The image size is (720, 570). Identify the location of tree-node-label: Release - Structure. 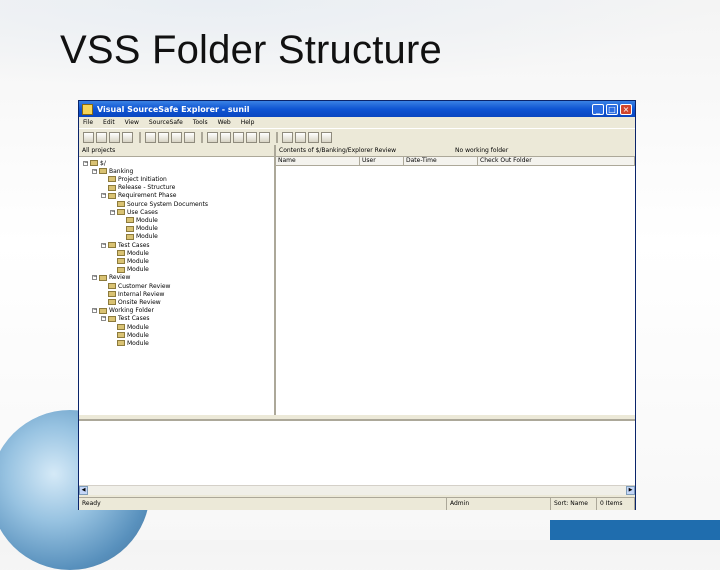
(147, 188).